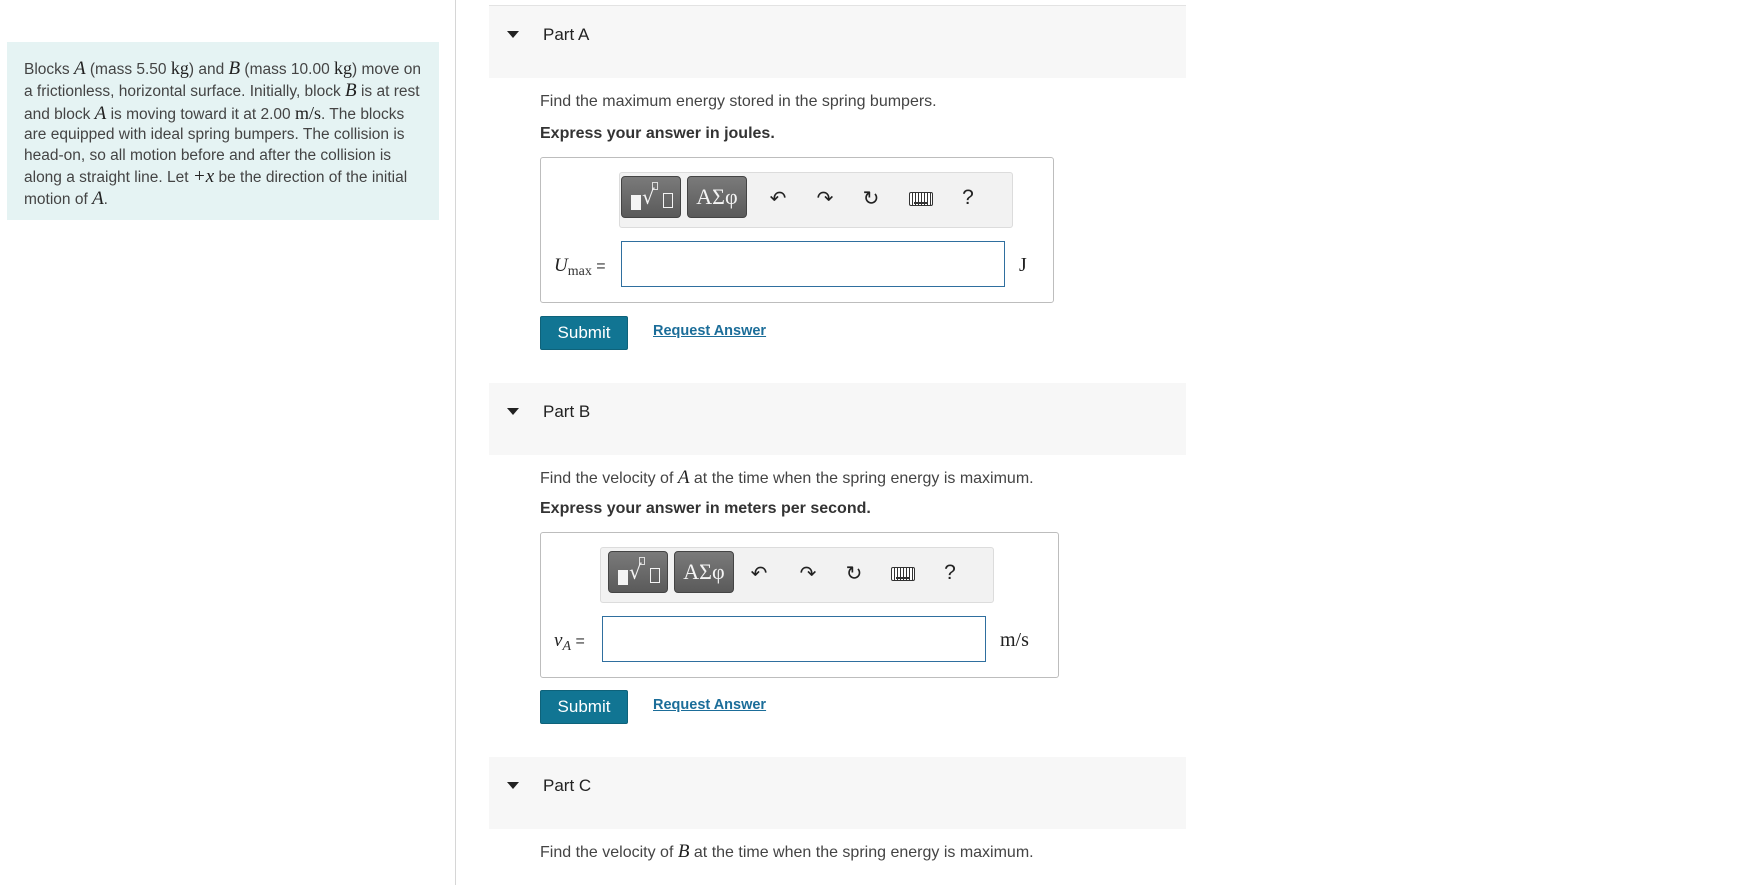 Image resolution: width=1739 pixels, height=892 pixels. What do you see at coordinates (105, 199) in the screenshot?
I see `problem-text: .` at bounding box center [105, 199].